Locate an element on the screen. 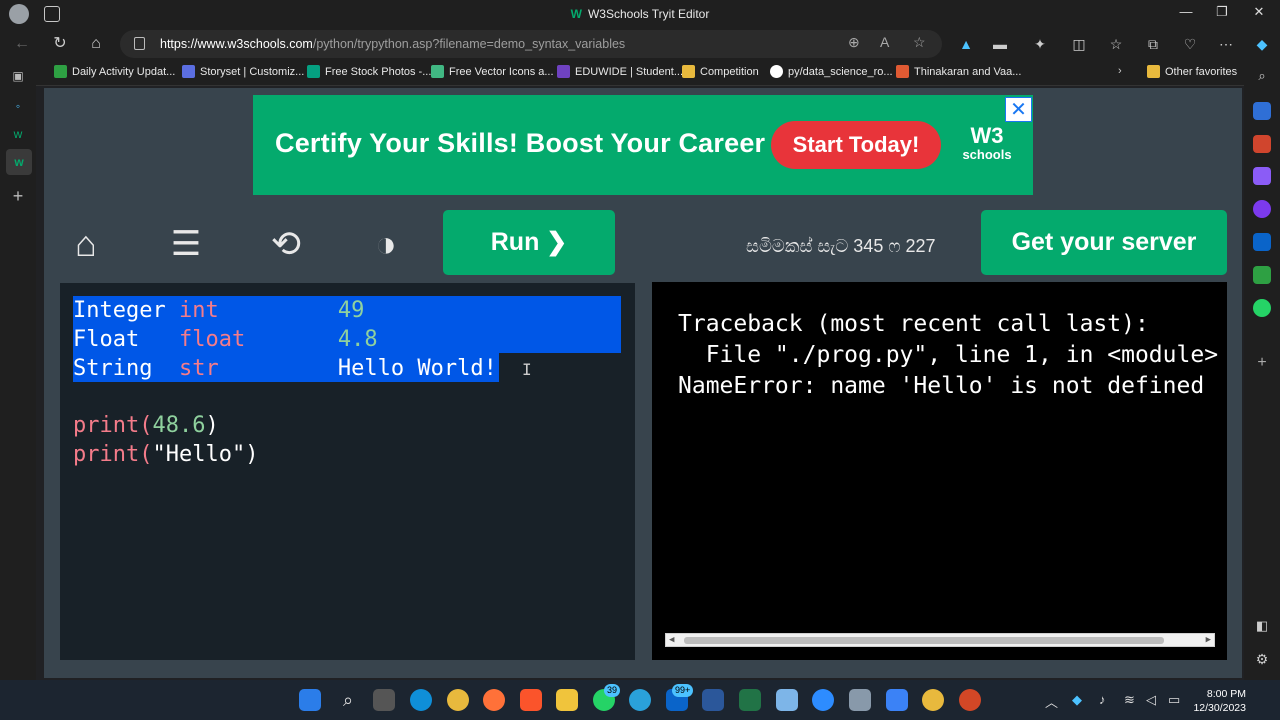 This screenshot has height=720, width=1280. scroll-left-arrow-icon: ◀ is located at coordinates (671, 640).